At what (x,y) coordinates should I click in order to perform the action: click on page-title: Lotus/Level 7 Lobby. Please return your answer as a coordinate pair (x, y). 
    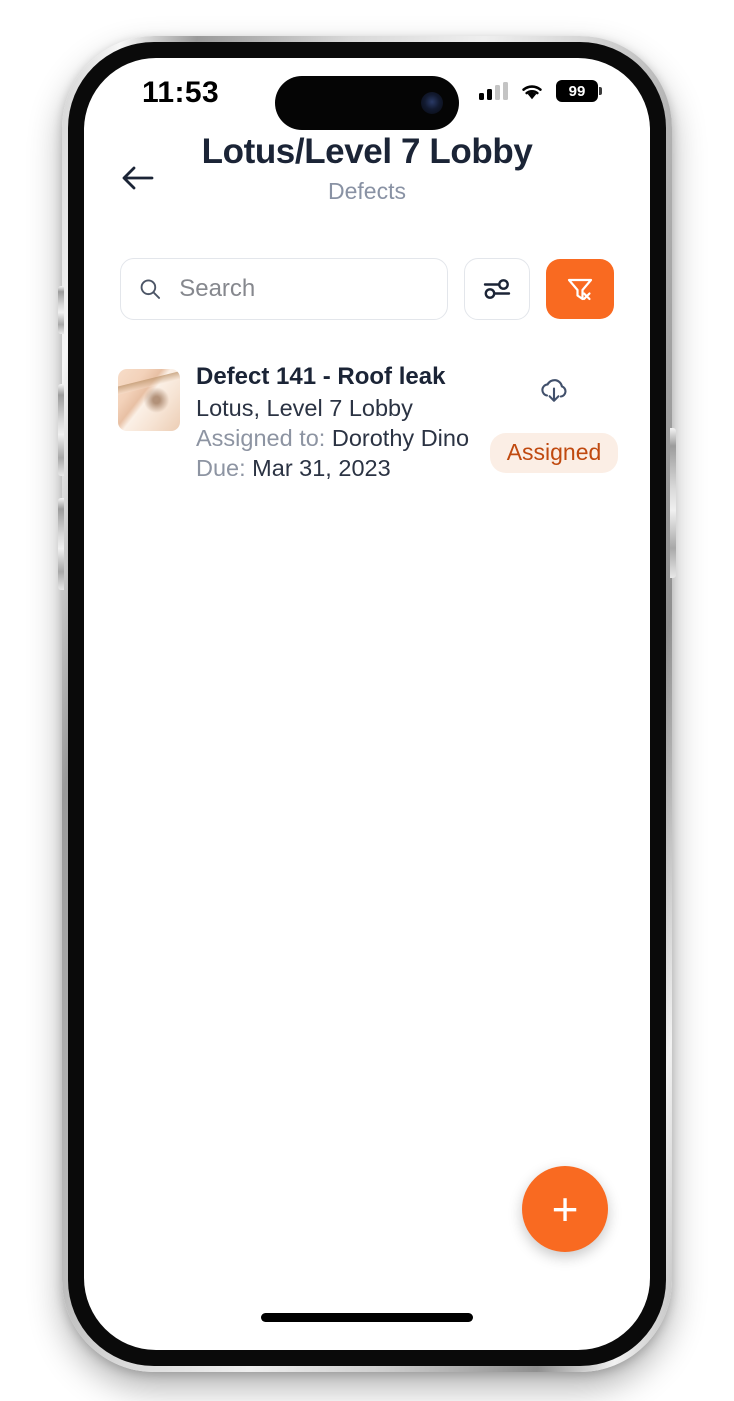
    Looking at the image, I should click on (367, 151).